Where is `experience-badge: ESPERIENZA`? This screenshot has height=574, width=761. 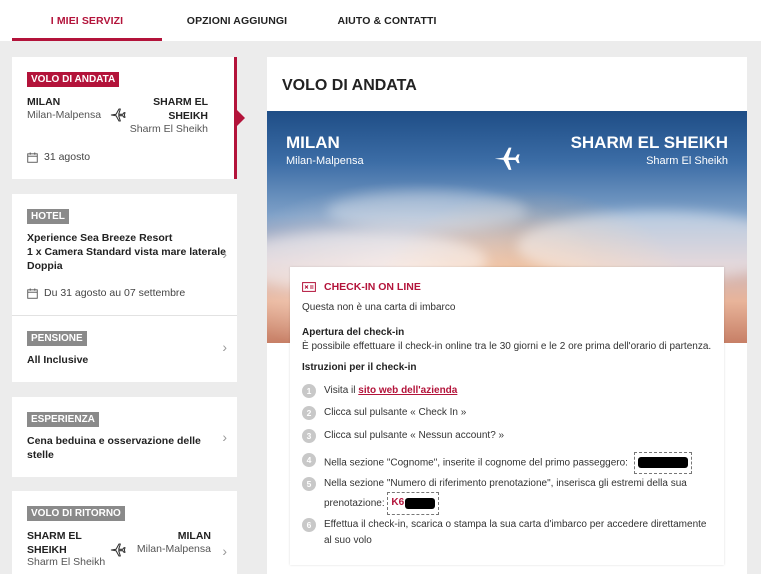 experience-badge: ESPERIENZA is located at coordinates (63, 419).